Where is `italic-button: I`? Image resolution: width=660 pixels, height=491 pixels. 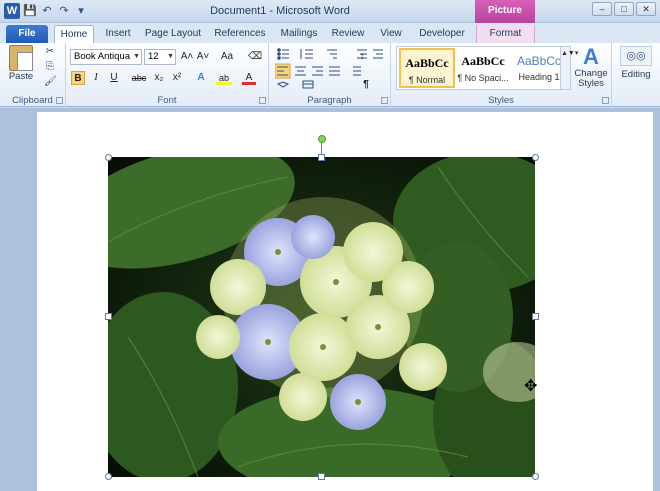
italic-button: I is located at coordinates (96, 78).